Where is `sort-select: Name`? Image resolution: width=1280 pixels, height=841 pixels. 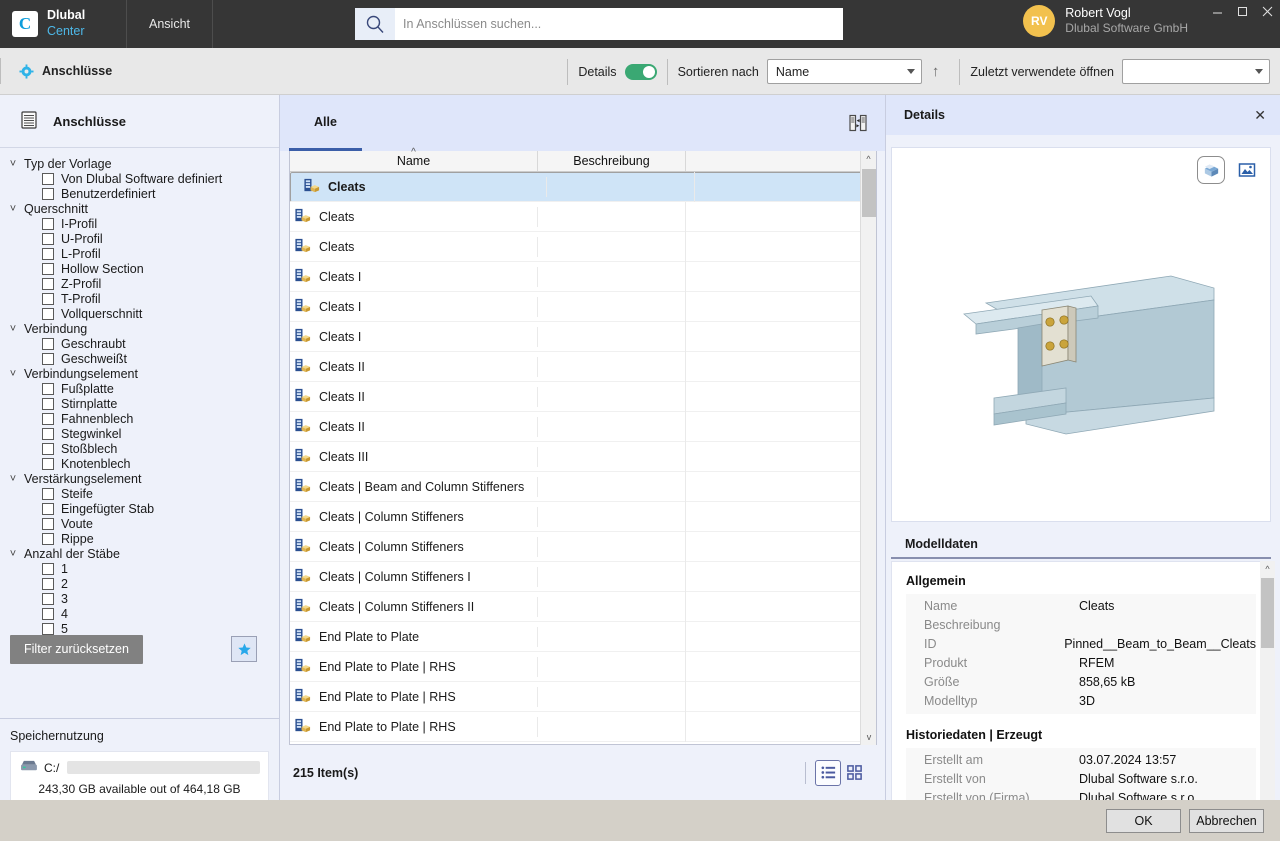
sort-select: Name is located at coordinates (844, 71).